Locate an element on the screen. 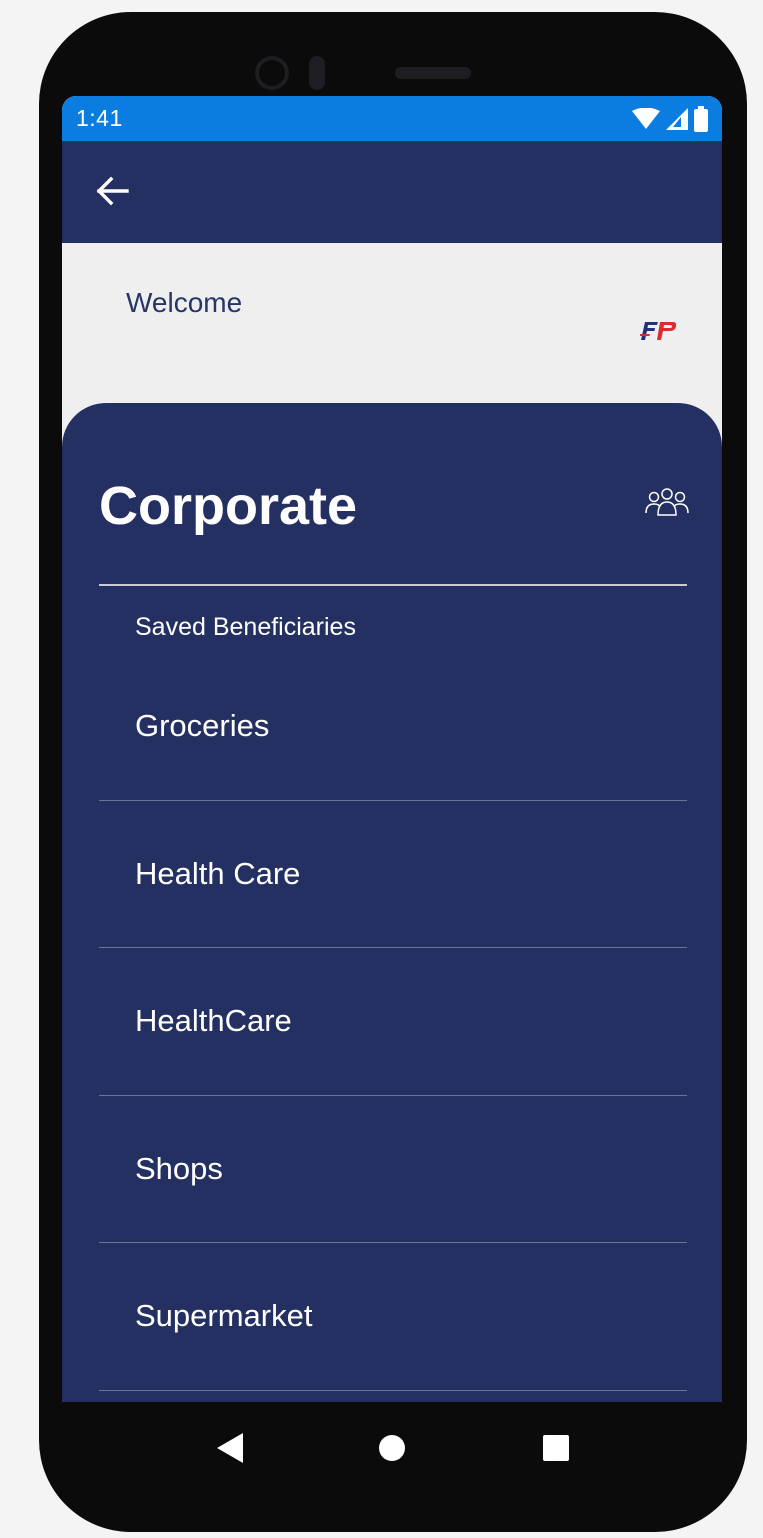  back-triangle-icon is located at coordinates (230, 1448).